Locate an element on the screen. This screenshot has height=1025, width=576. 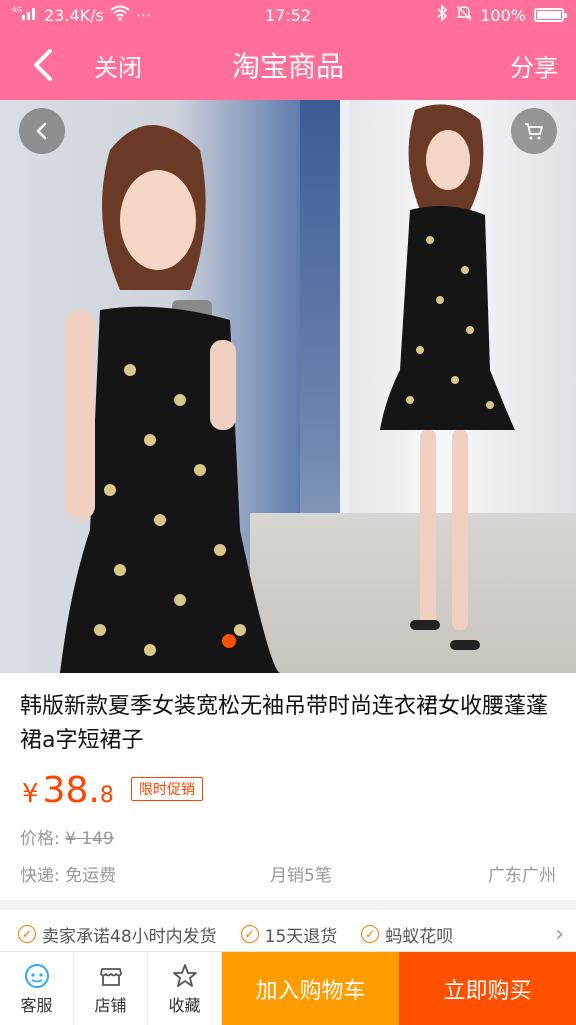
signal-icon: 4G is located at coordinates (25, 15).